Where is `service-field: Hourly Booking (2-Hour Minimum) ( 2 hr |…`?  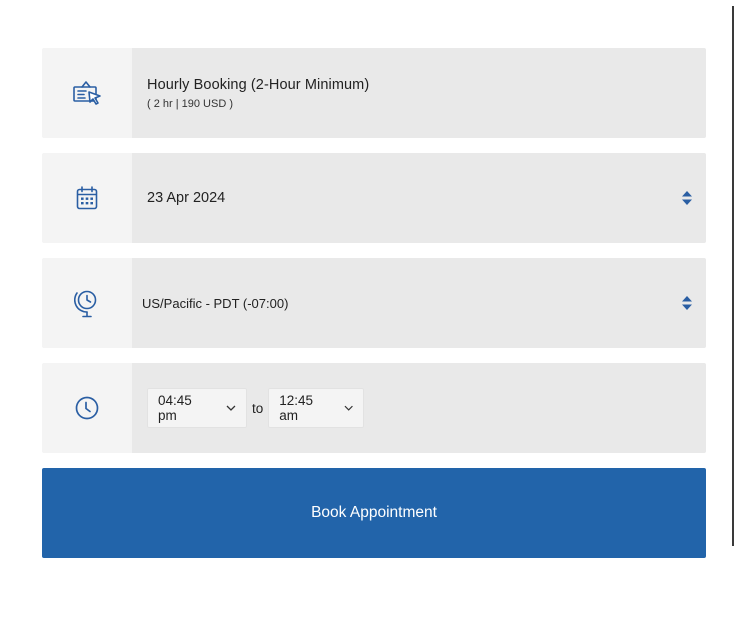 service-field: Hourly Booking (2-Hour Minimum) ( 2 hr |… is located at coordinates (419, 93).